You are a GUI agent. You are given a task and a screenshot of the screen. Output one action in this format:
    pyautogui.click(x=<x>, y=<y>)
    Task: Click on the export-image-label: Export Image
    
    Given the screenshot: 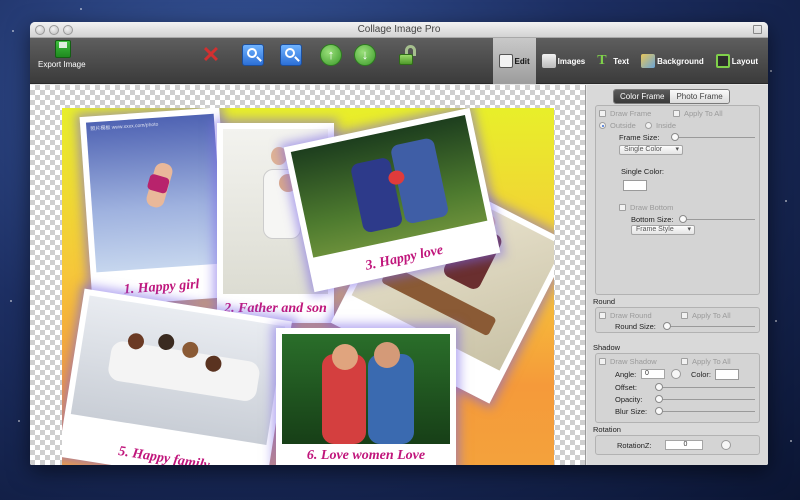 What is the action you would take?
    pyautogui.click(x=62, y=64)
    